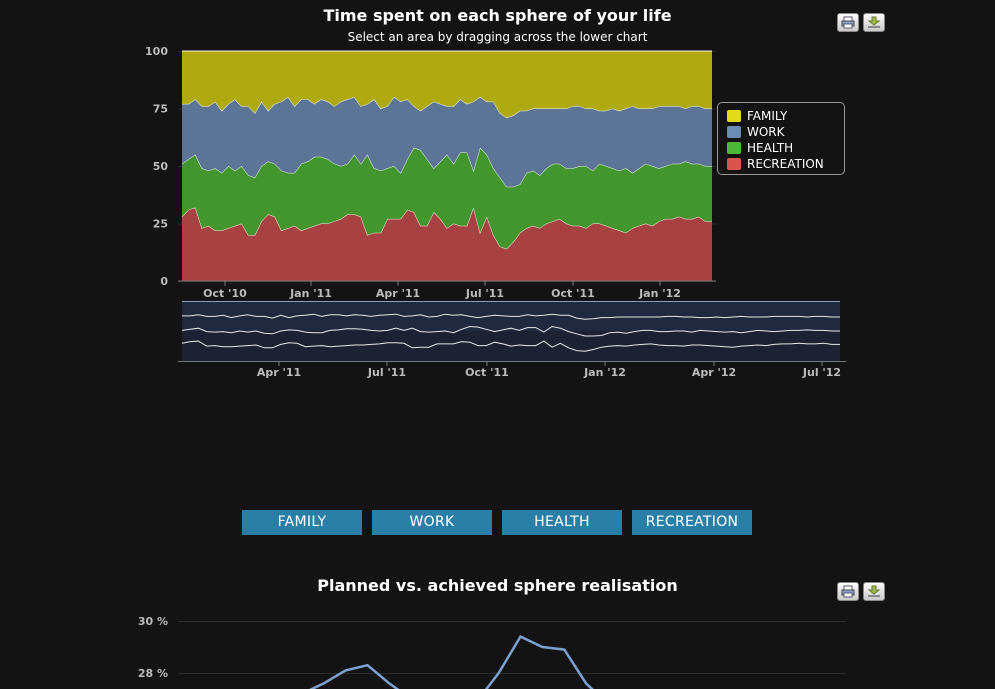 This screenshot has width=995, height=689. What do you see at coordinates (164, 281) in the screenshot?
I see `y-tick-label: 0` at bounding box center [164, 281].